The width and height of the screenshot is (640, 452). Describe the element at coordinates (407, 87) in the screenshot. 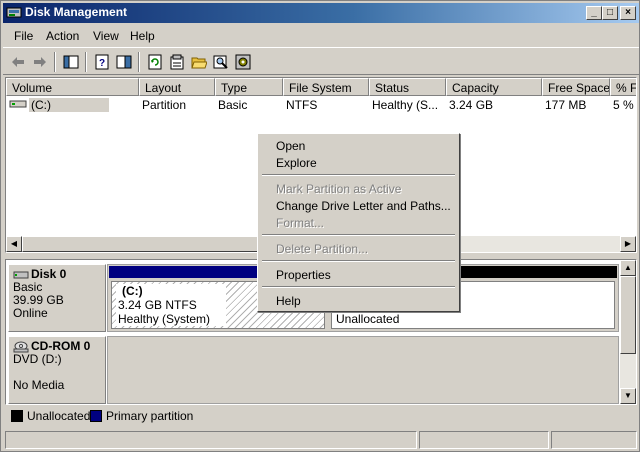

I see `column-header-status: Status` at that location.